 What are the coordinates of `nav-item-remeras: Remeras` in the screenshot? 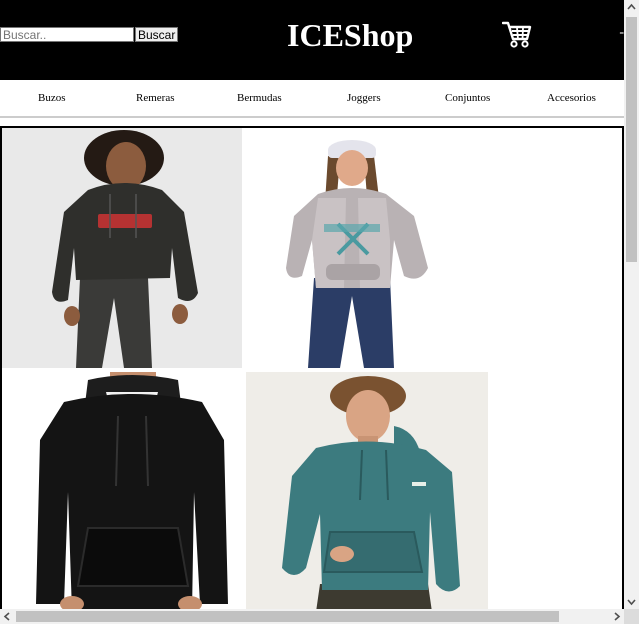 It's located at (155, 98).